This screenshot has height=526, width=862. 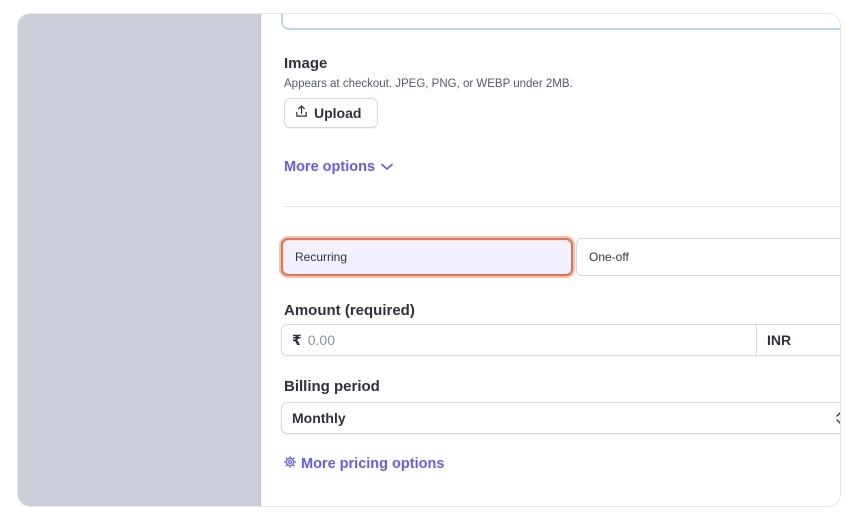 I want to click on amount-input: ₹ 0.00 INR, so click(x=560, y=340).